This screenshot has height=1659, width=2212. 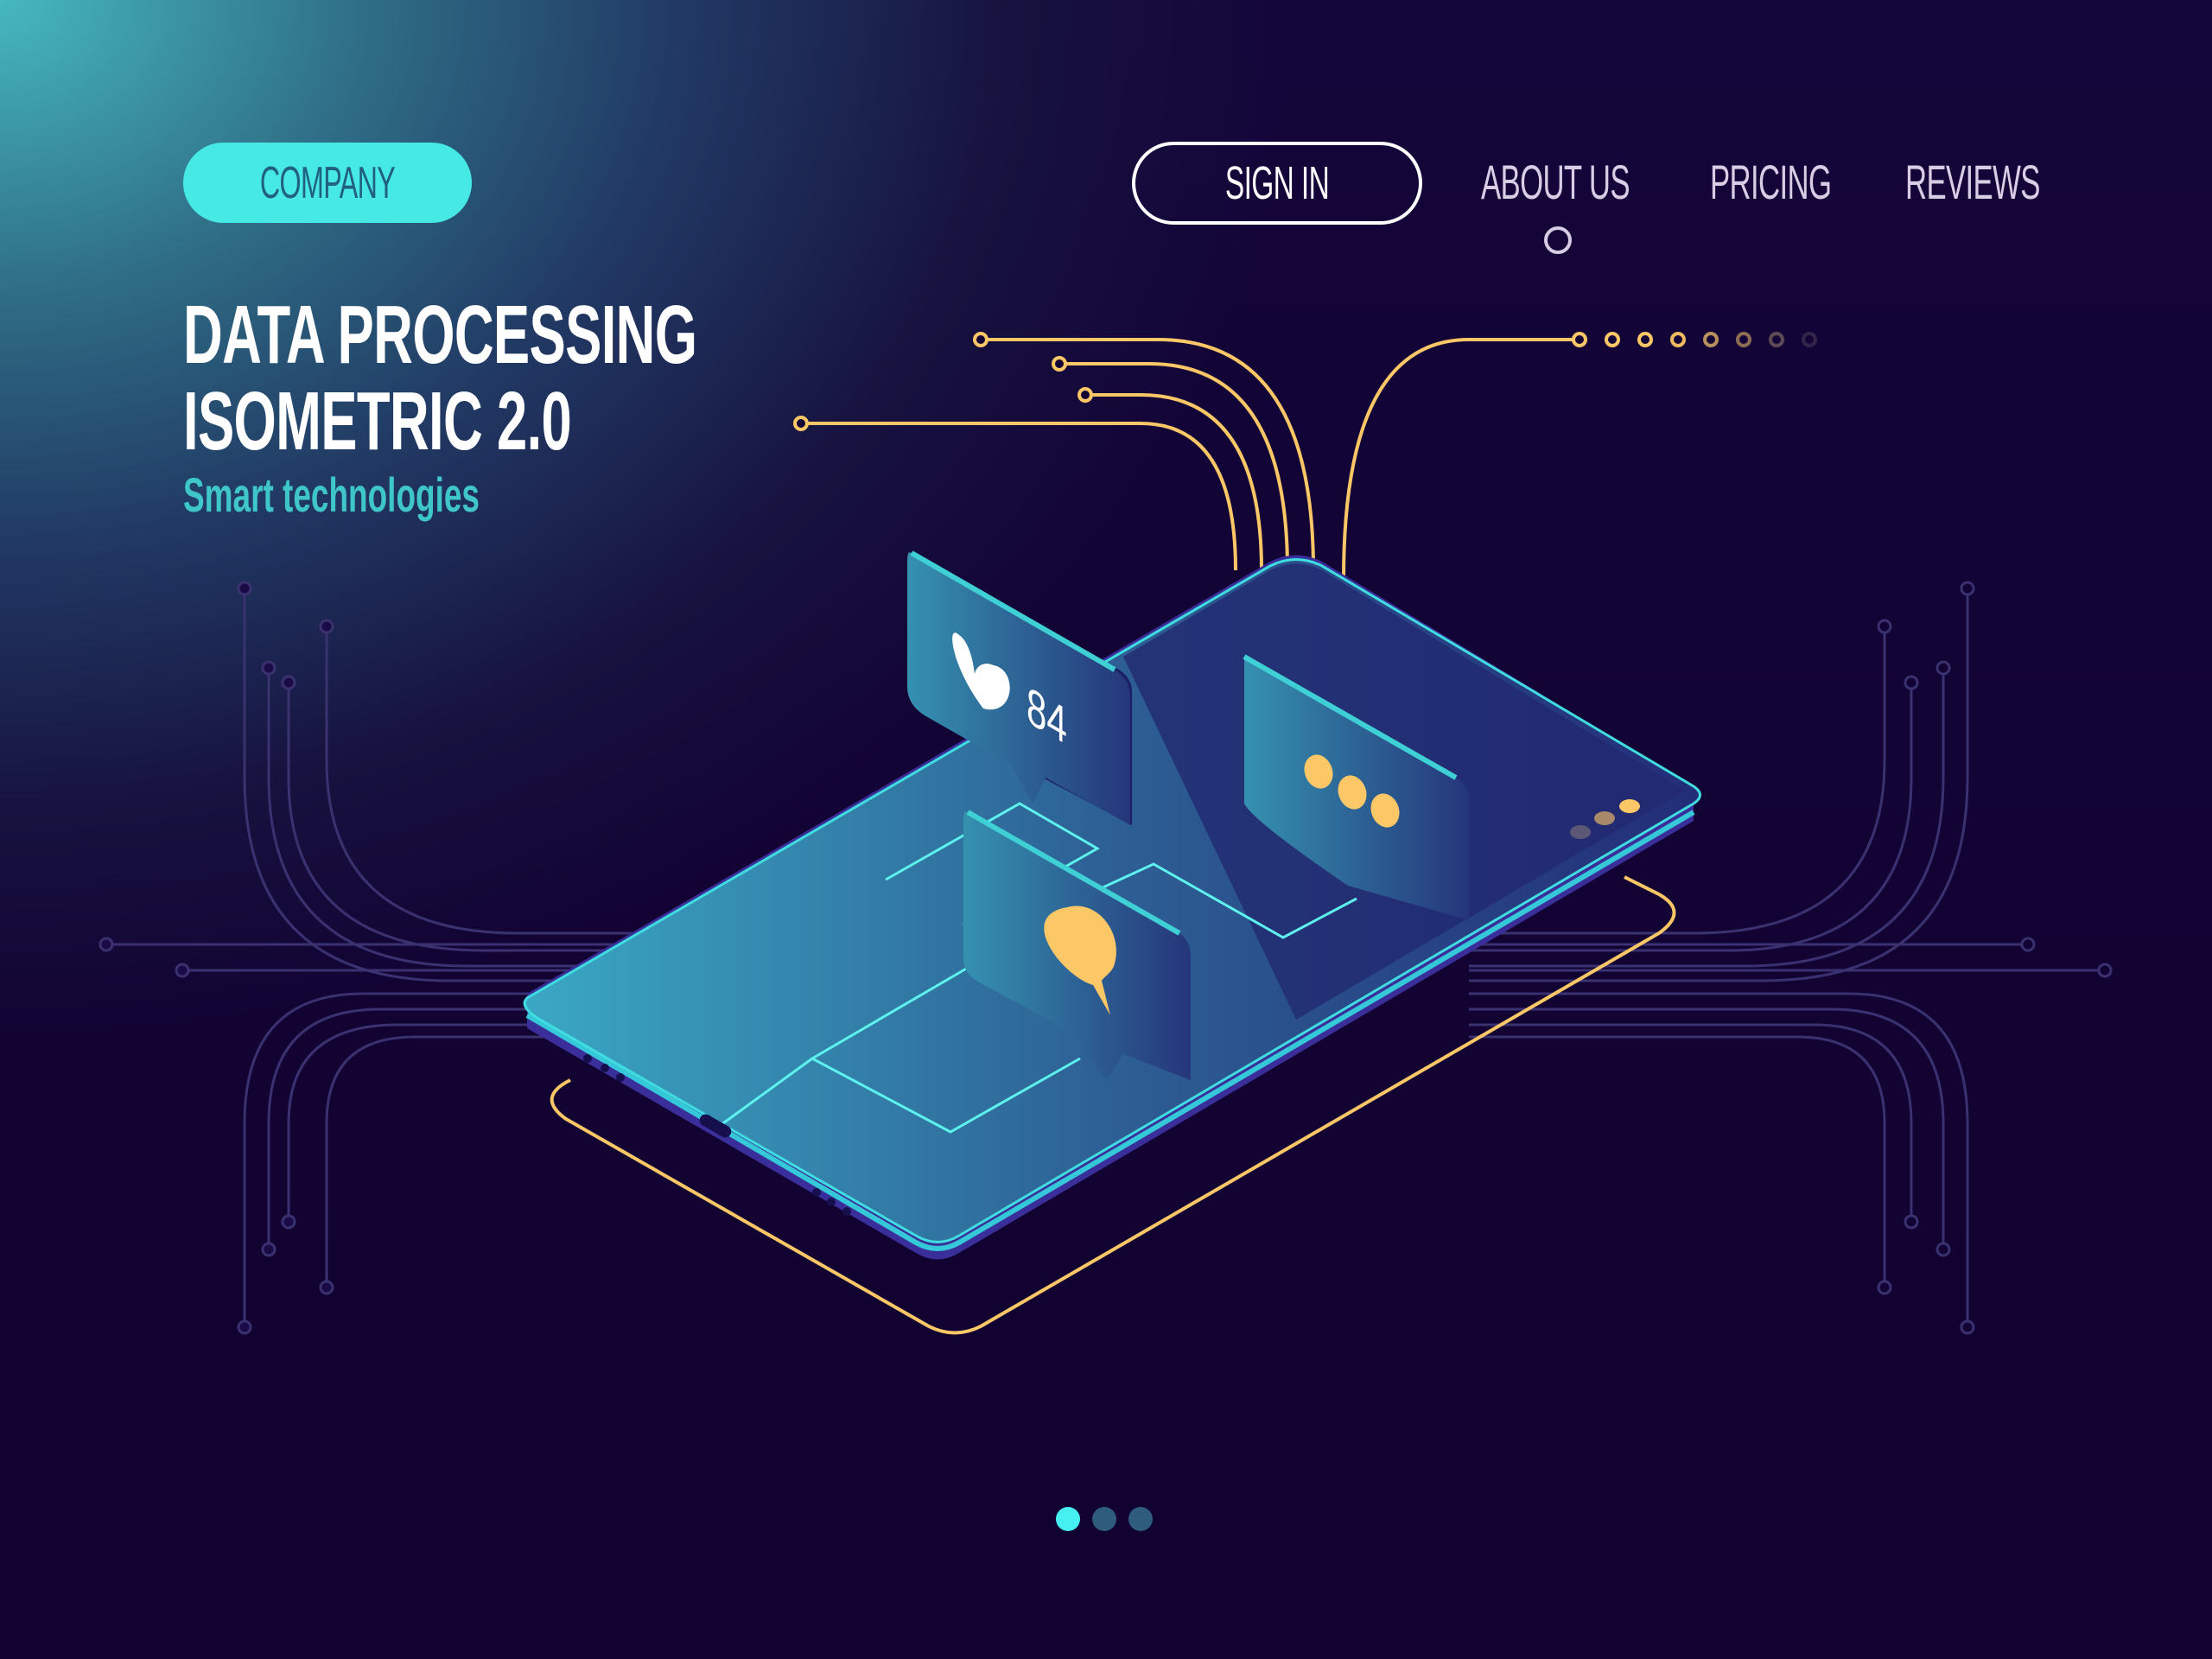 What do you see at coordinates (1972, 181) in the screenshot?
I see `nav-reviews-label: REVIEWS` at bounding box center [1972, 181].